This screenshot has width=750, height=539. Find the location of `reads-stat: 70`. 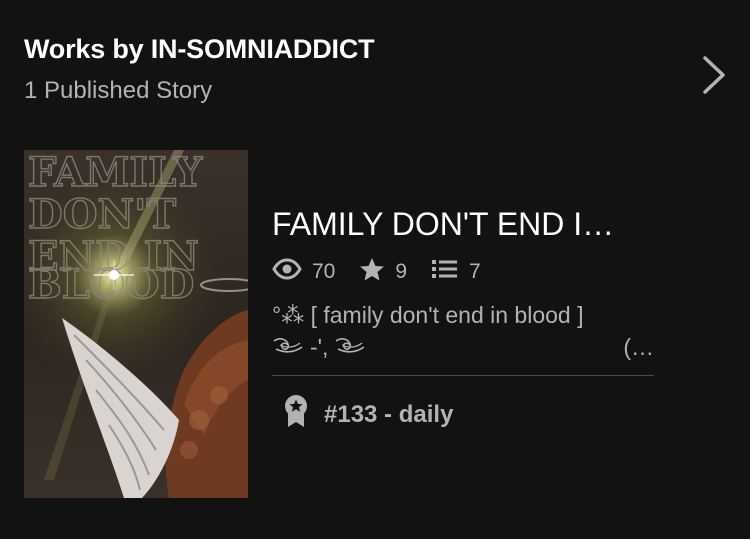

reads-stat: 70 is located at coordinates (303, 272).